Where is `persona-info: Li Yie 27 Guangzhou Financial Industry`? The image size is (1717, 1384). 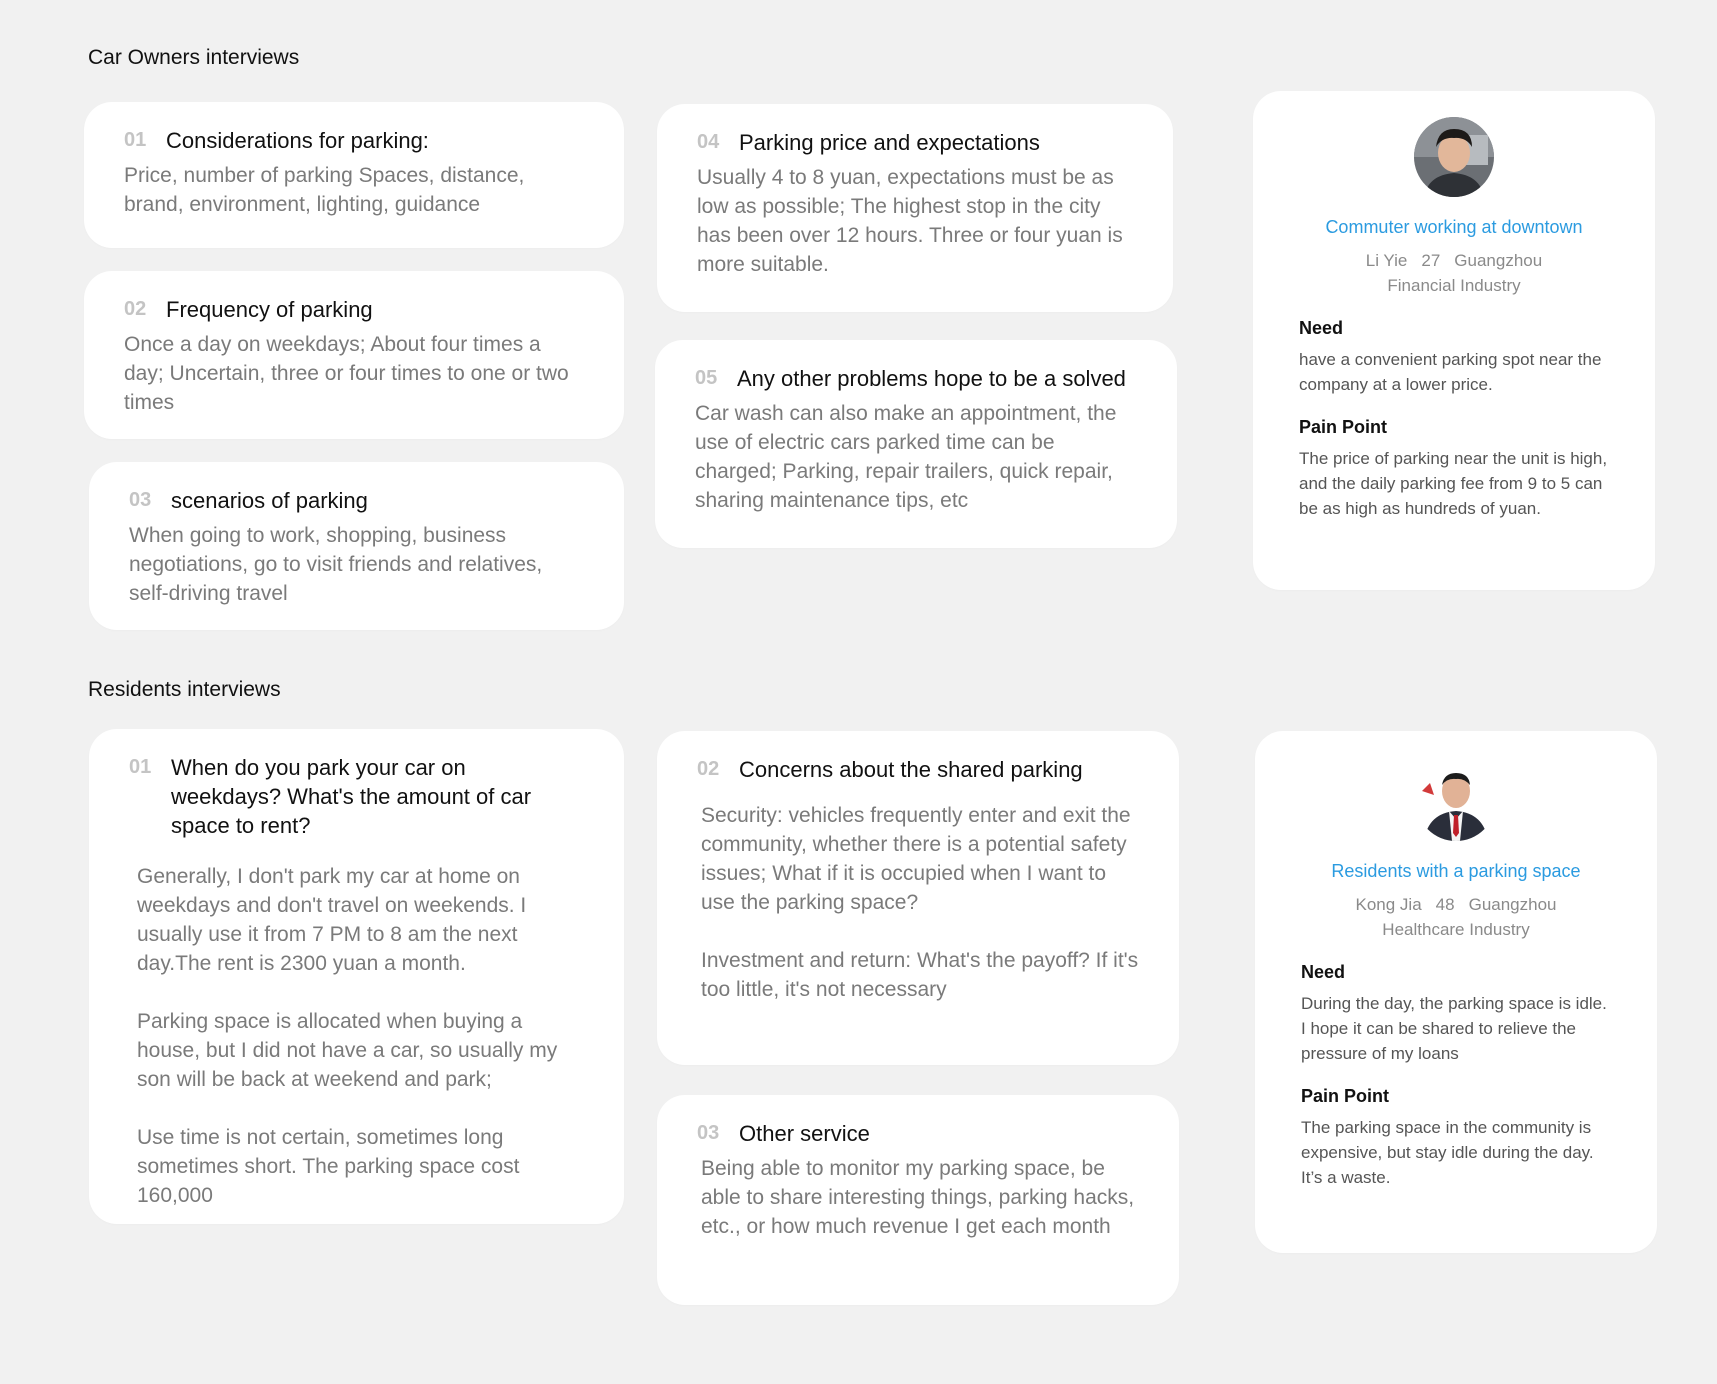
persona-info: Li Yie 27 Guangzhou Financial Industry is located at coordinates (1454, 273).